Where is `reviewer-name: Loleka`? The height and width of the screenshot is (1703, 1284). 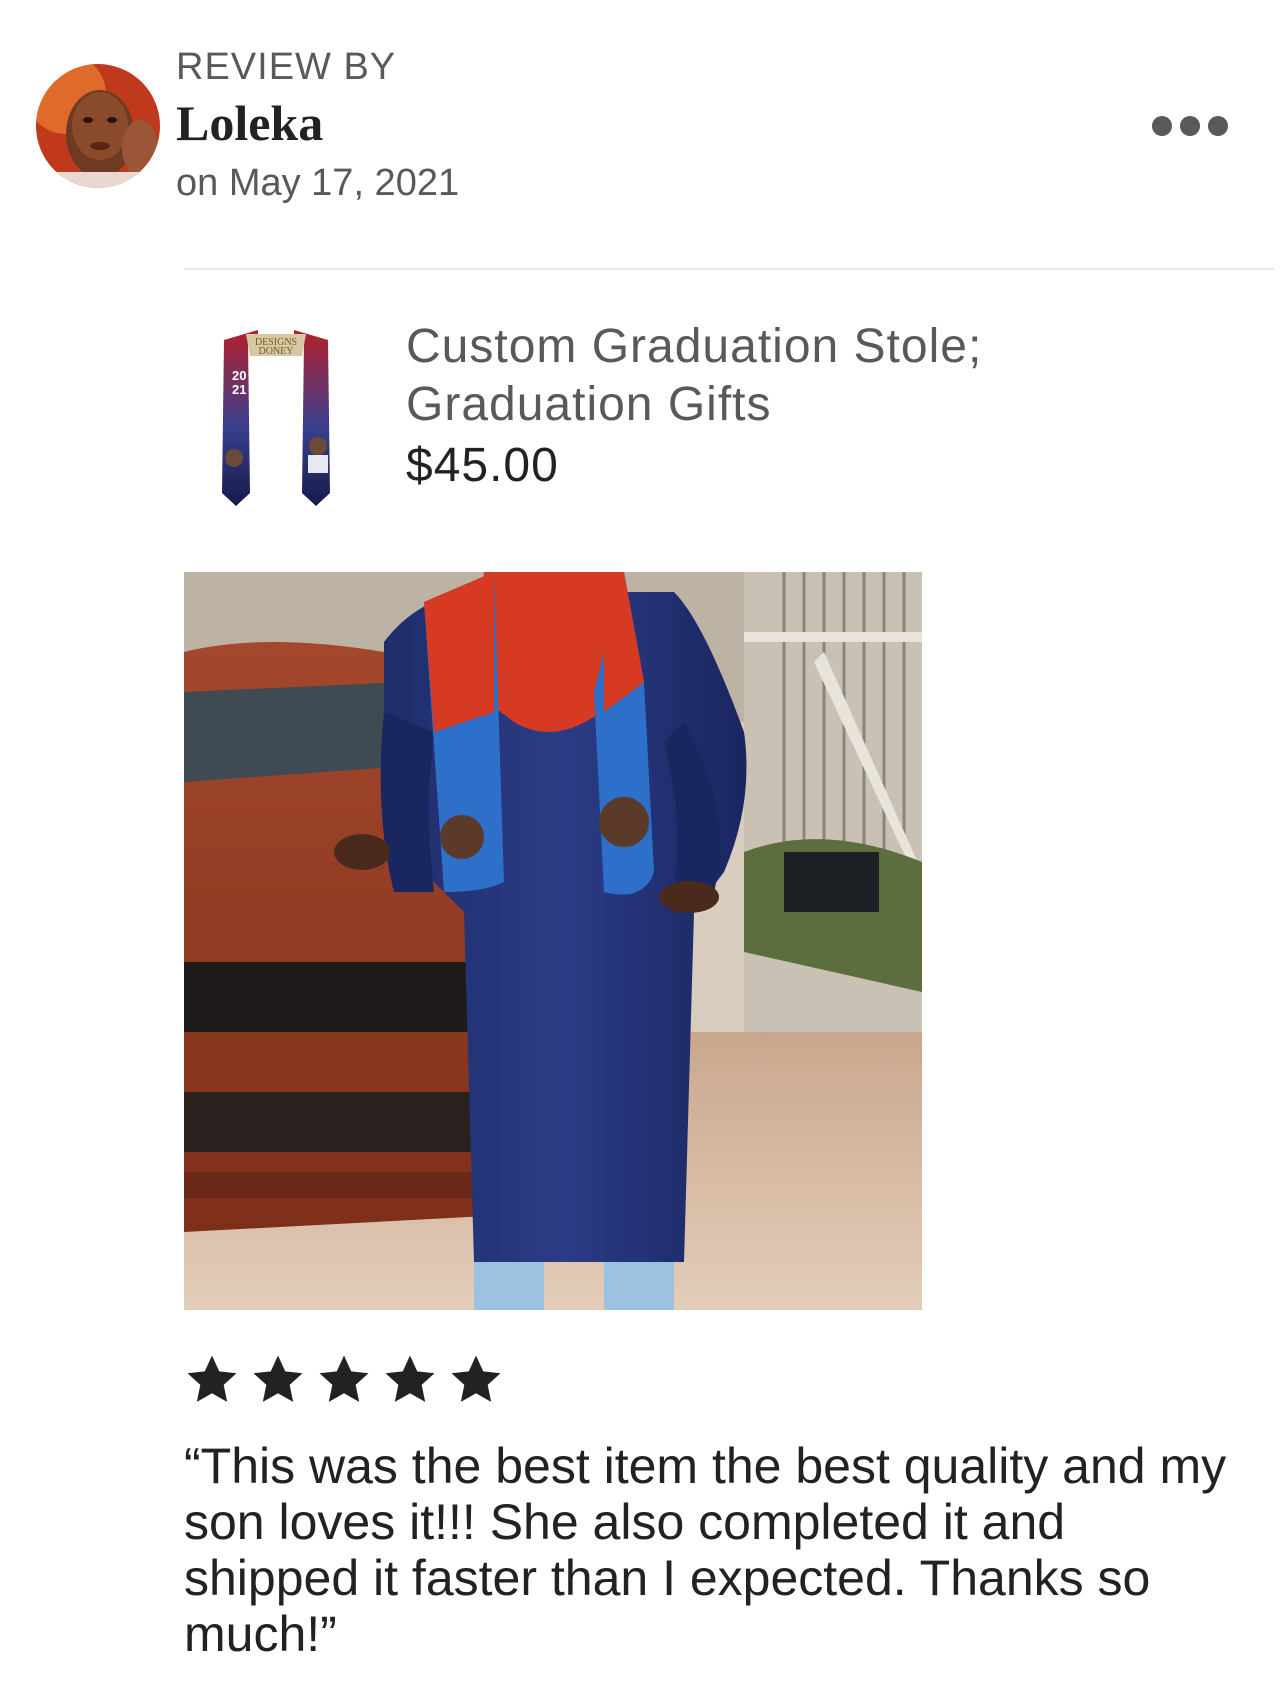
reviewer-name: Loleka is located at coordinates (249, 123).